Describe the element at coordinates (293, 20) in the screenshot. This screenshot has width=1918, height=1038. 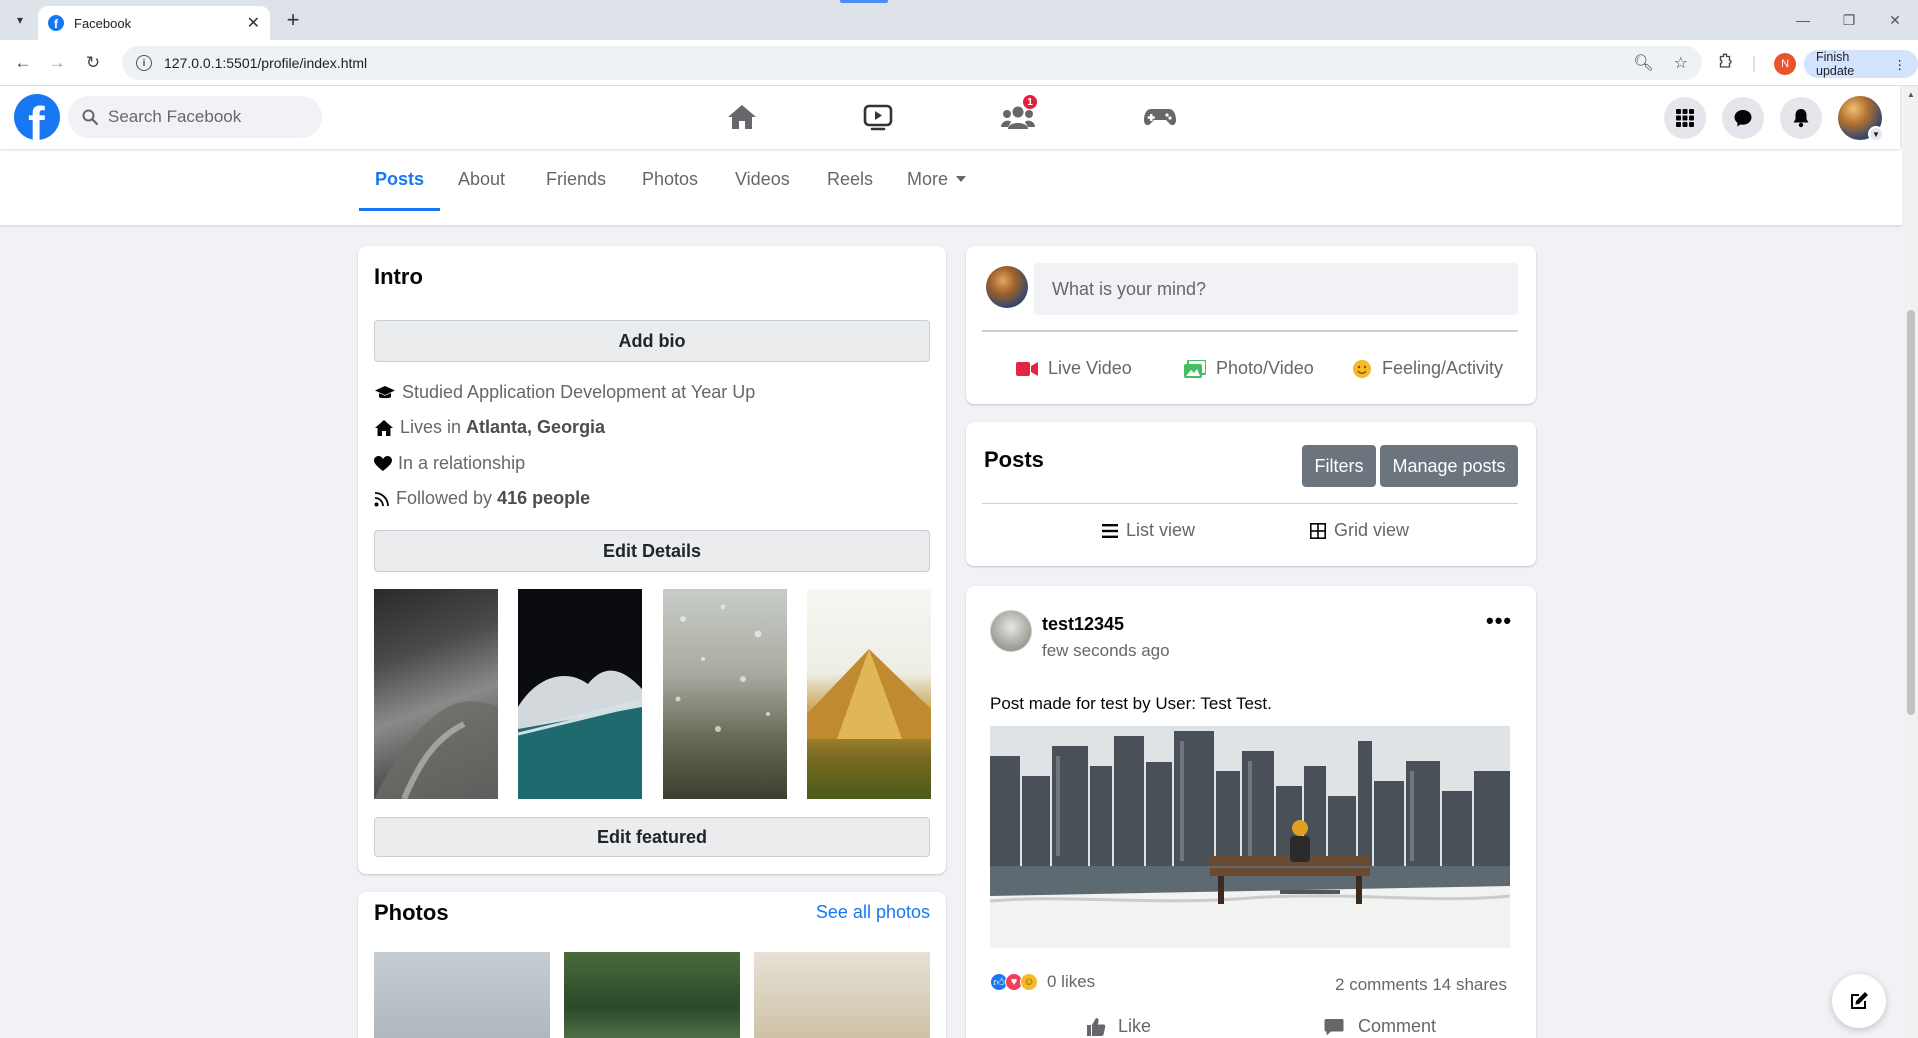
I see `new-tab-plus-icon: +` at that location.